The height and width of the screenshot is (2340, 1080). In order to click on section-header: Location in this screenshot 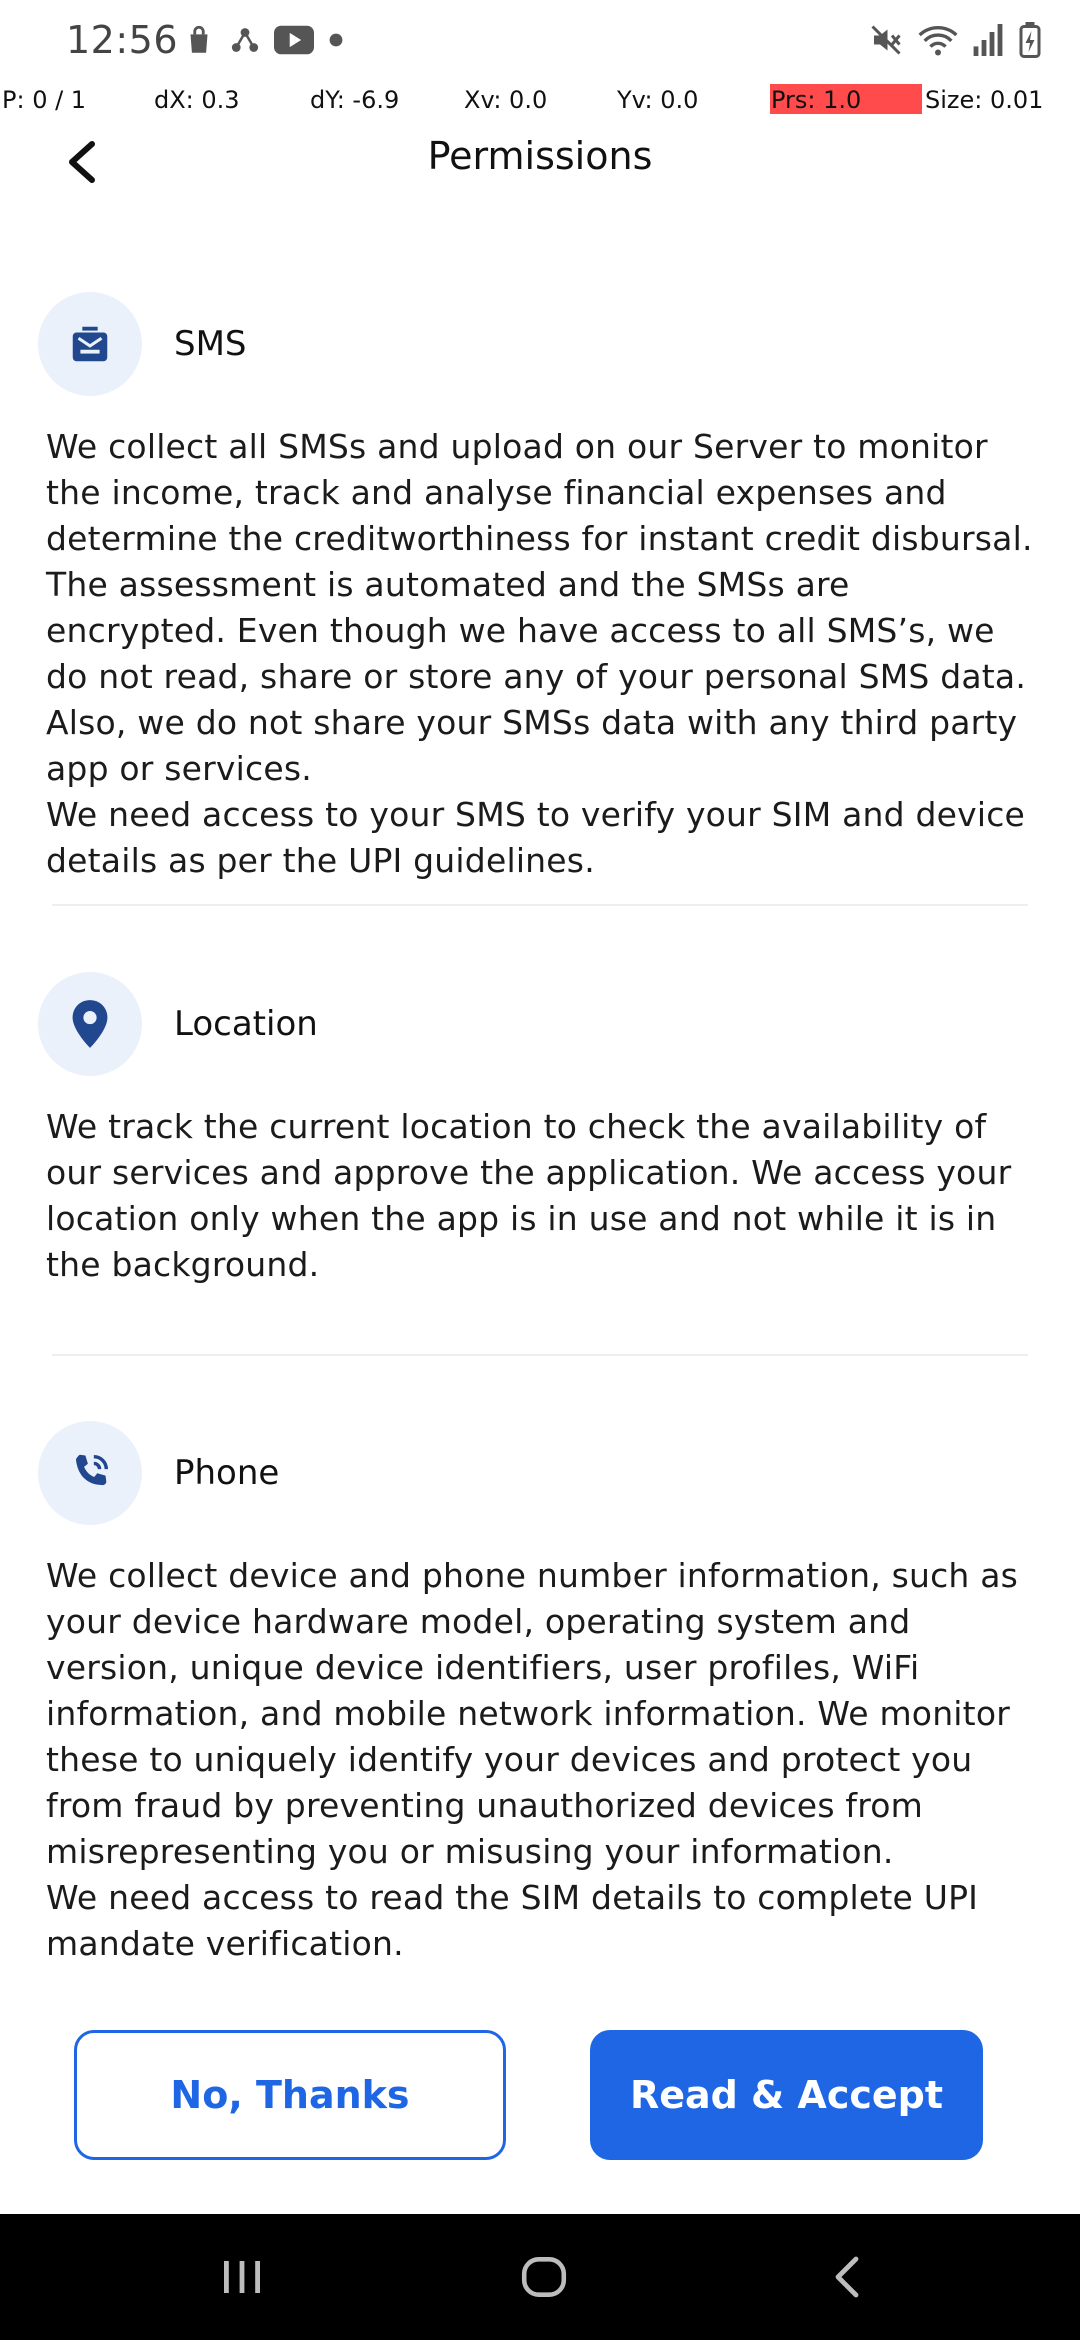, I will do `click(178, 1024)`.